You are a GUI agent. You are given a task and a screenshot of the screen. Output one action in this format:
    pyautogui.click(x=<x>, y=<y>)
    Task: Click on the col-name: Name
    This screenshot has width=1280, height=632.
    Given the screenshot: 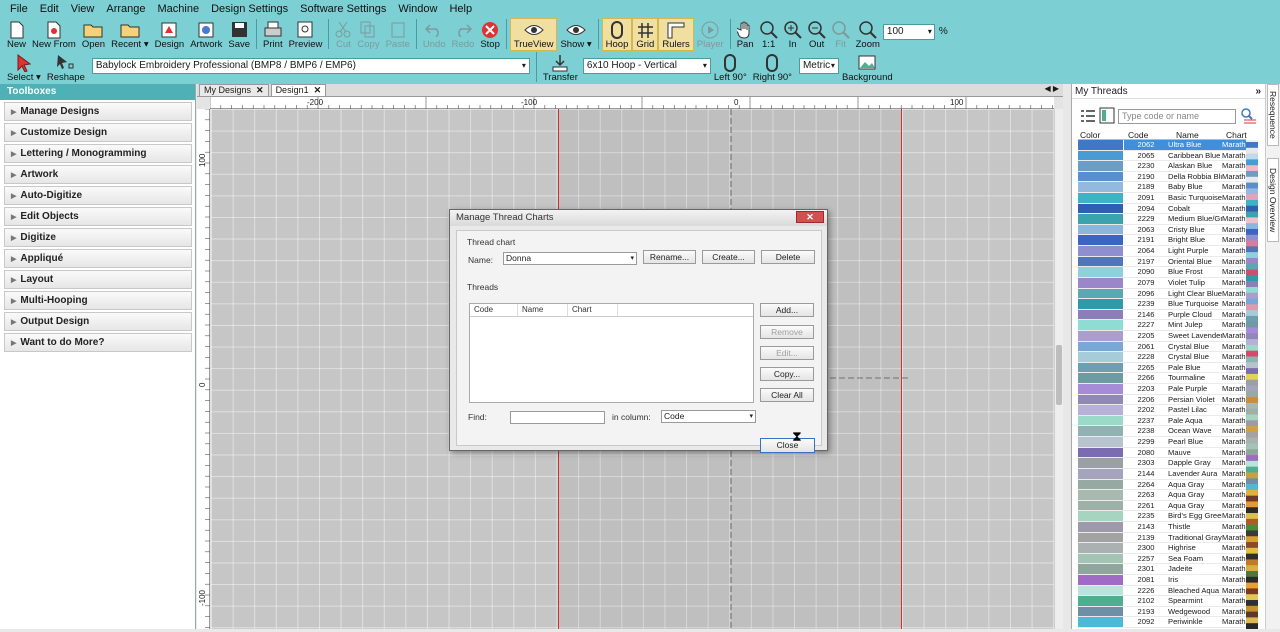 What is the action you would take?
    pyautogui.click(x=543, y=310)
    